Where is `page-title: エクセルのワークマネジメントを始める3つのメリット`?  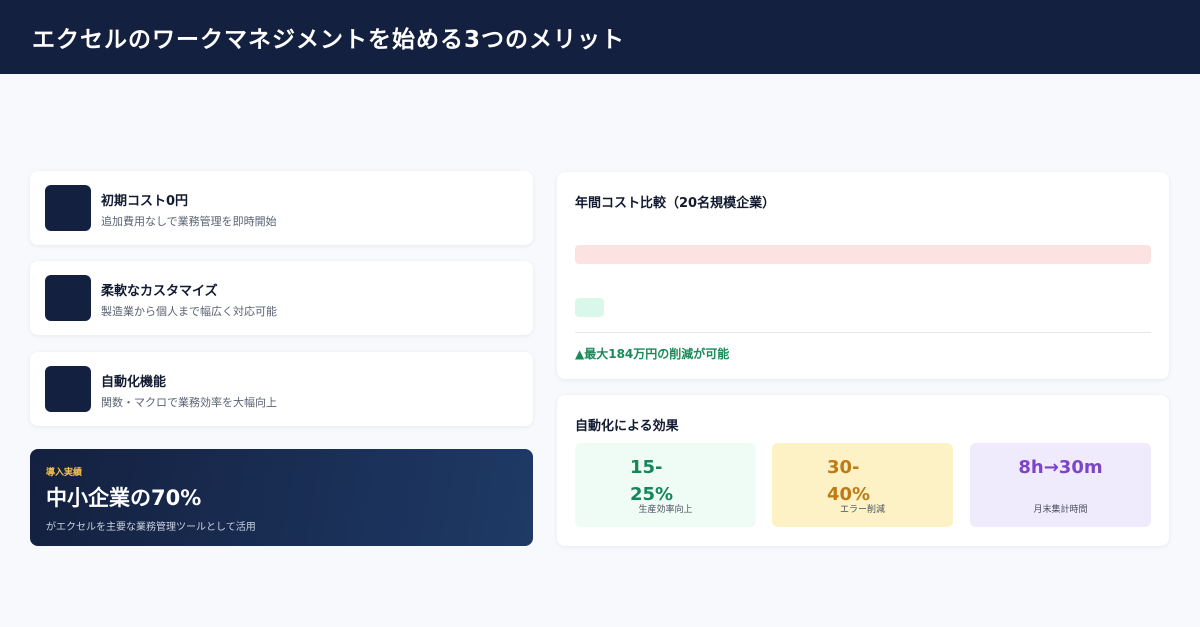
page-title: エクセルのワークマネジメントを始める3つのメリット is located at coordinates (329, 40).